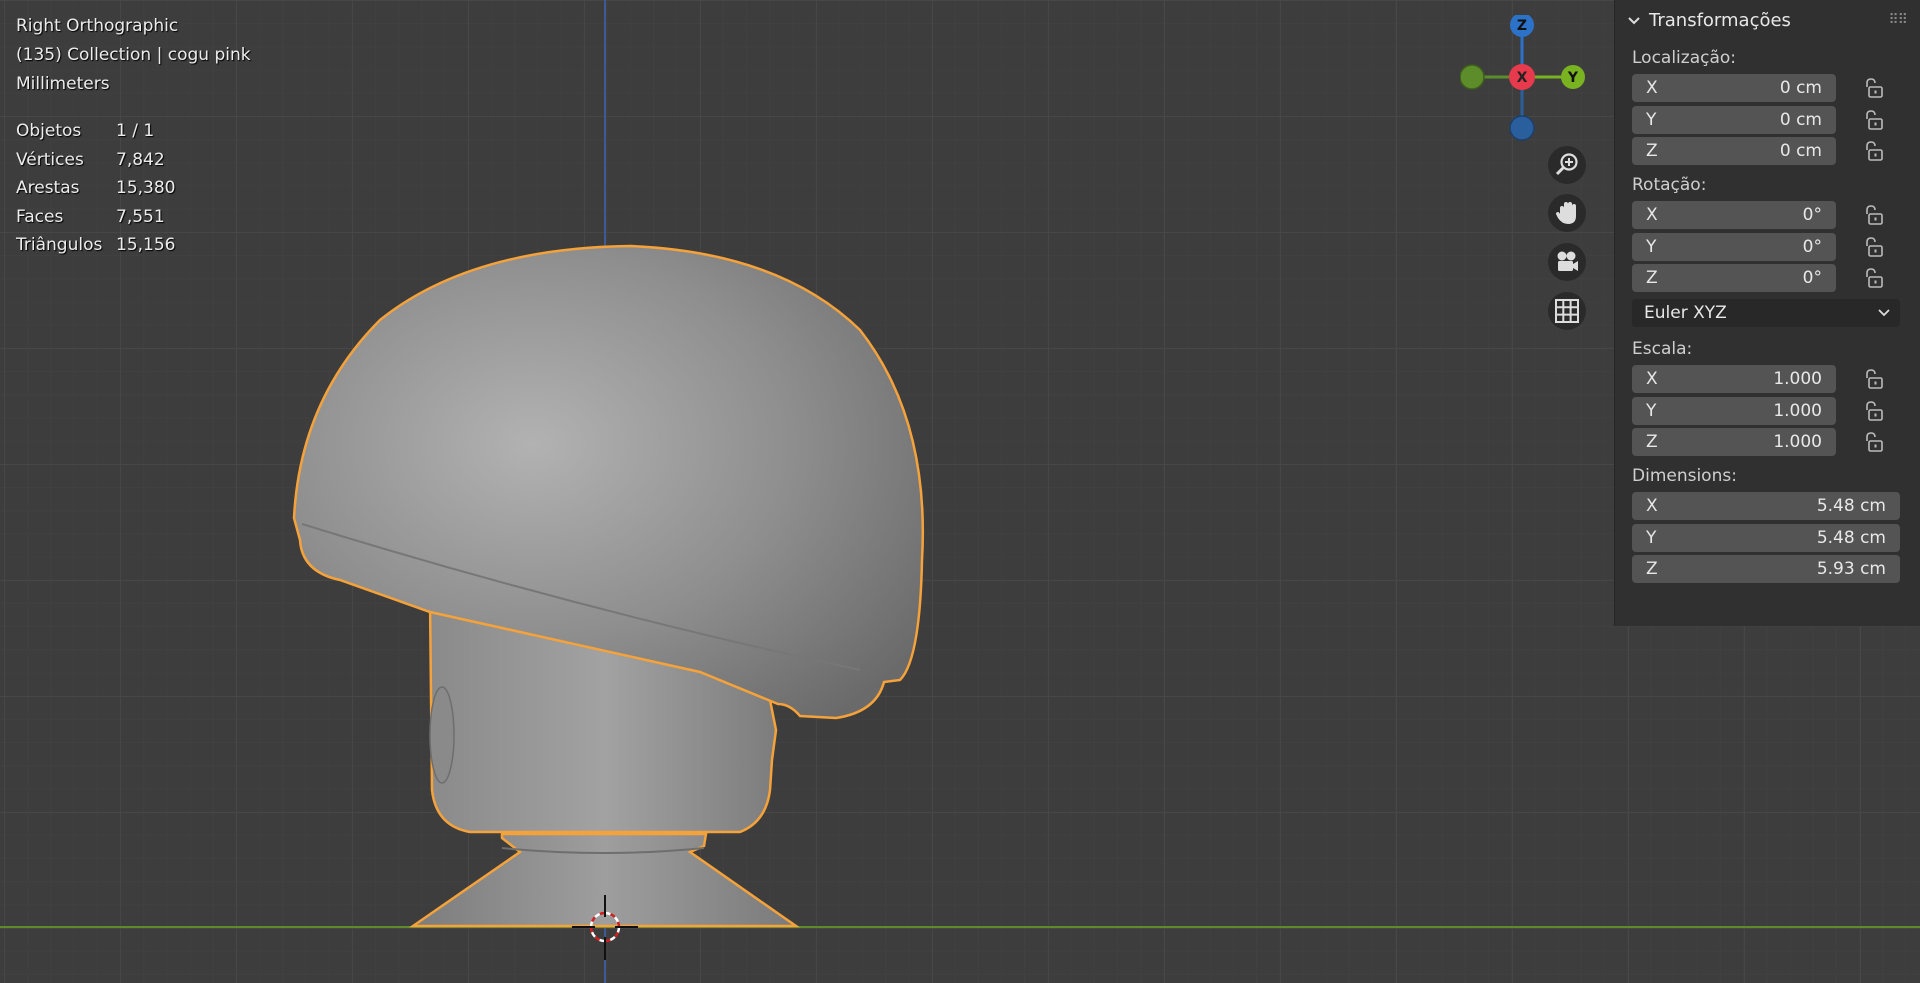 The width and height of the screenshot is (1920, 983). Describe the element at coordinates (1684, 58) in the screenshot. I see `location-label: Localização:` at that location.